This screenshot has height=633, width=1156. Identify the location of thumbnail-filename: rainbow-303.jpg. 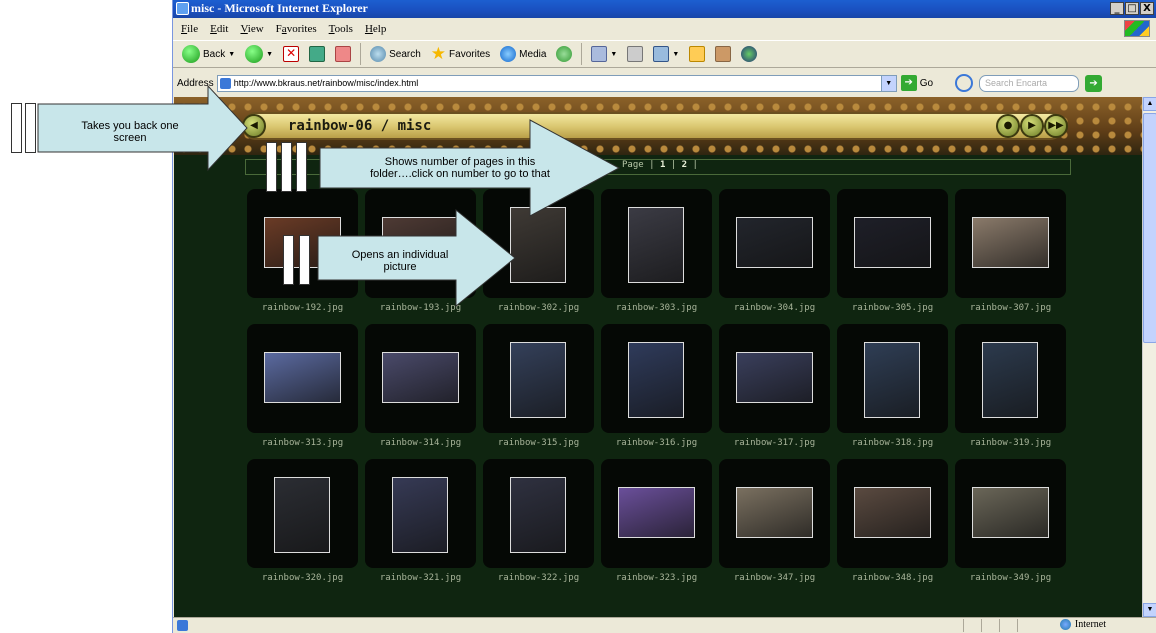
(656, 308).